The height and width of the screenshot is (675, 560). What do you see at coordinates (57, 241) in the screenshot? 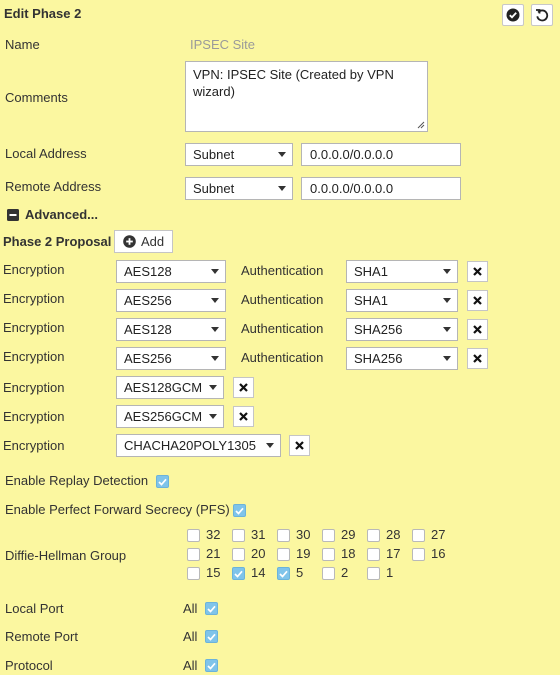
I see `phase2-proposal-label: Phase 2 Proposal` at bounding box center [57, 241].